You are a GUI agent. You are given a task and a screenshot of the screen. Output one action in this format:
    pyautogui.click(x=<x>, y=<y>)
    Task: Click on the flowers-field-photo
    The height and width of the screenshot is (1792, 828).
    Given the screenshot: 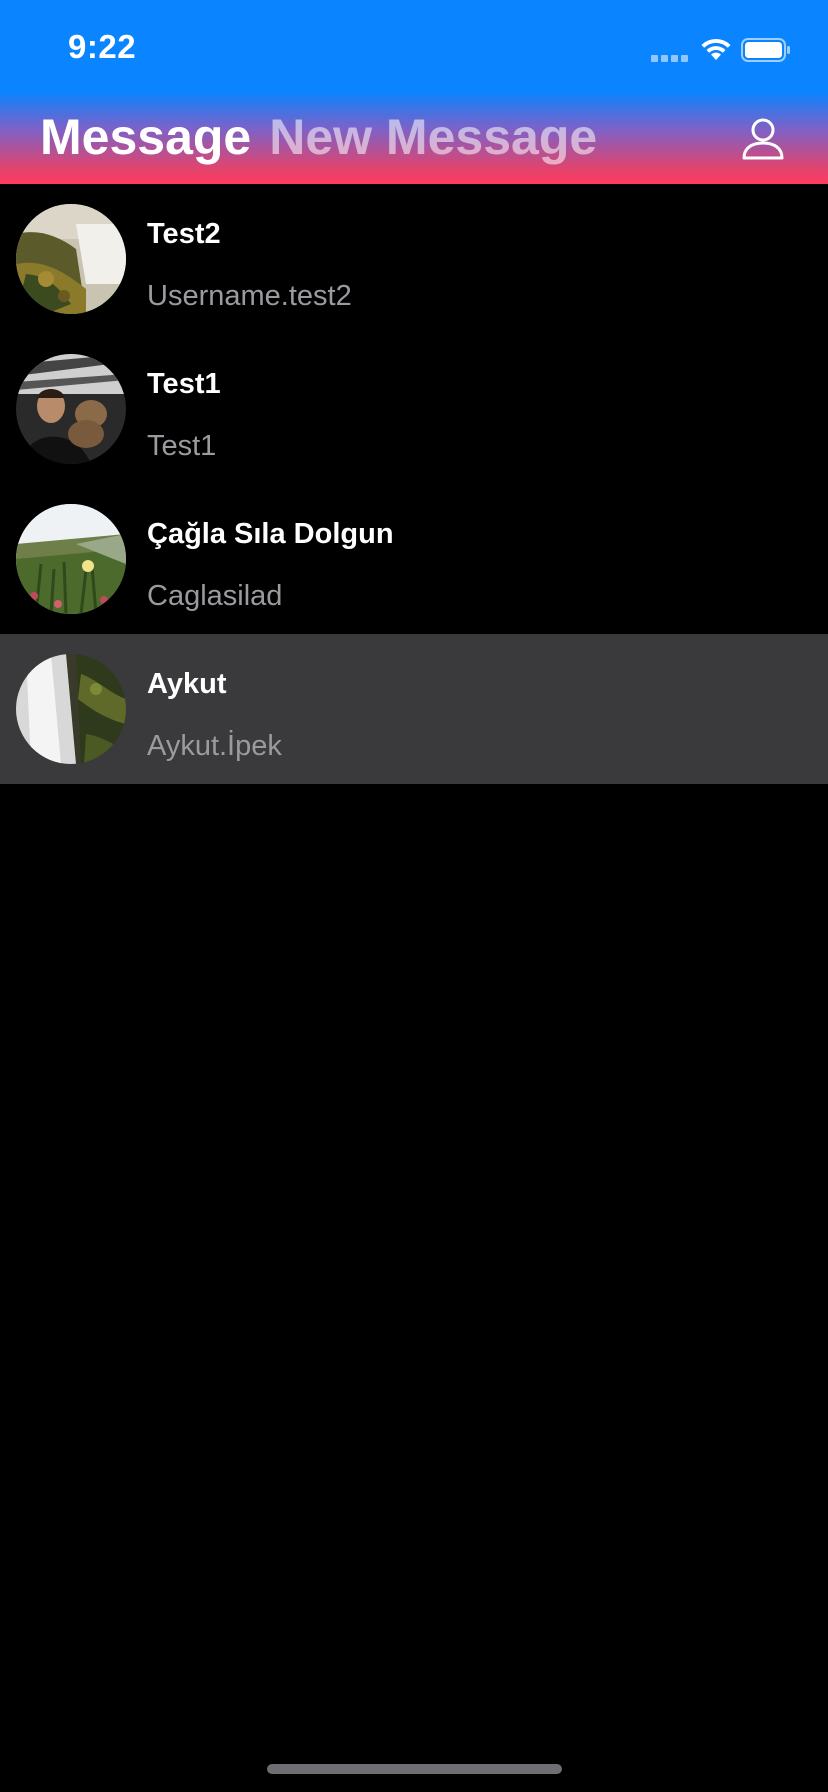 What is the action you would take?
    pyautogui.click(x=71, y=559)
    